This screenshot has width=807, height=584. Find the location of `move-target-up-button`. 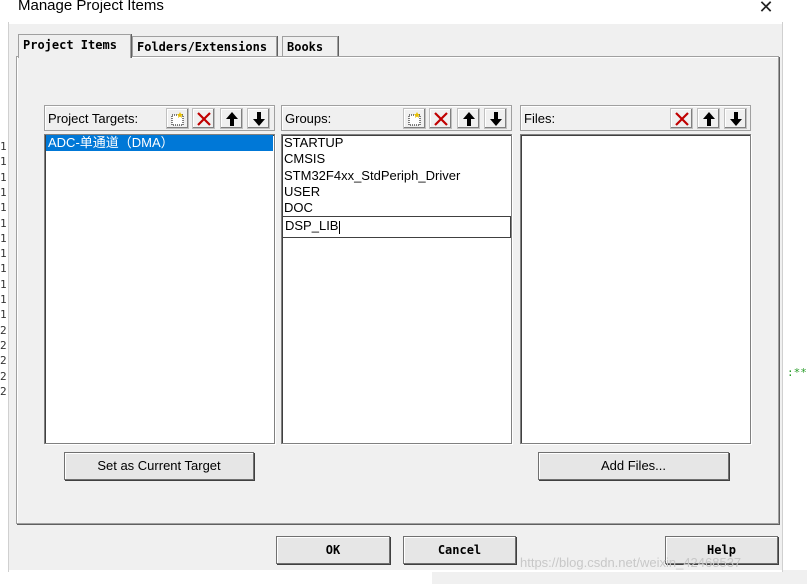

move-target-up-button is located at coordinates (231, 118).